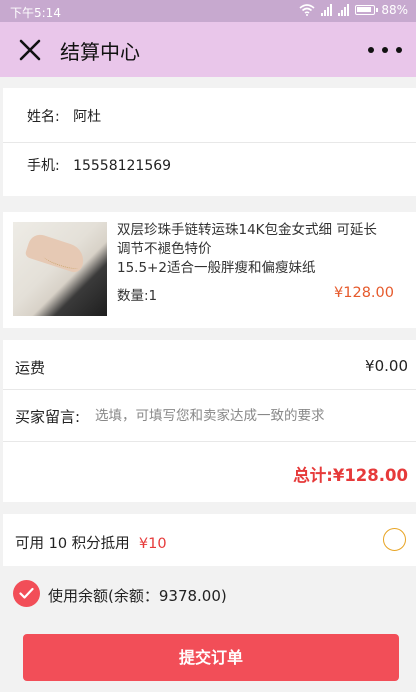  I want to click on shipping-label: 运费, so click(30, 368).